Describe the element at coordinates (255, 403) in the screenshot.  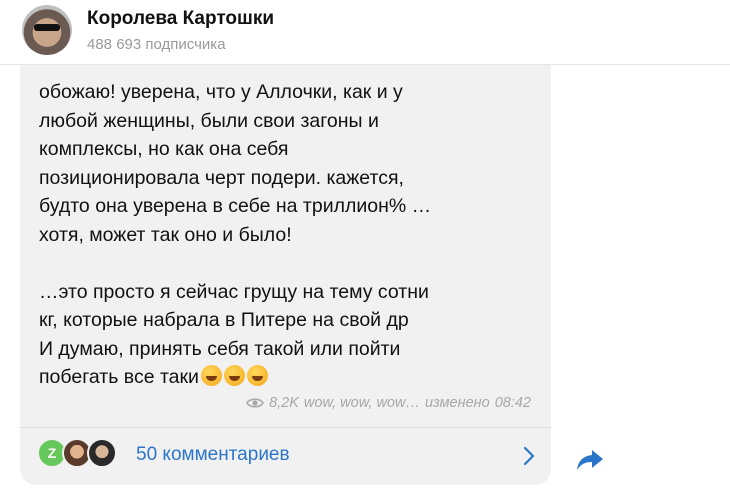
I see `eye-icon` at that location.